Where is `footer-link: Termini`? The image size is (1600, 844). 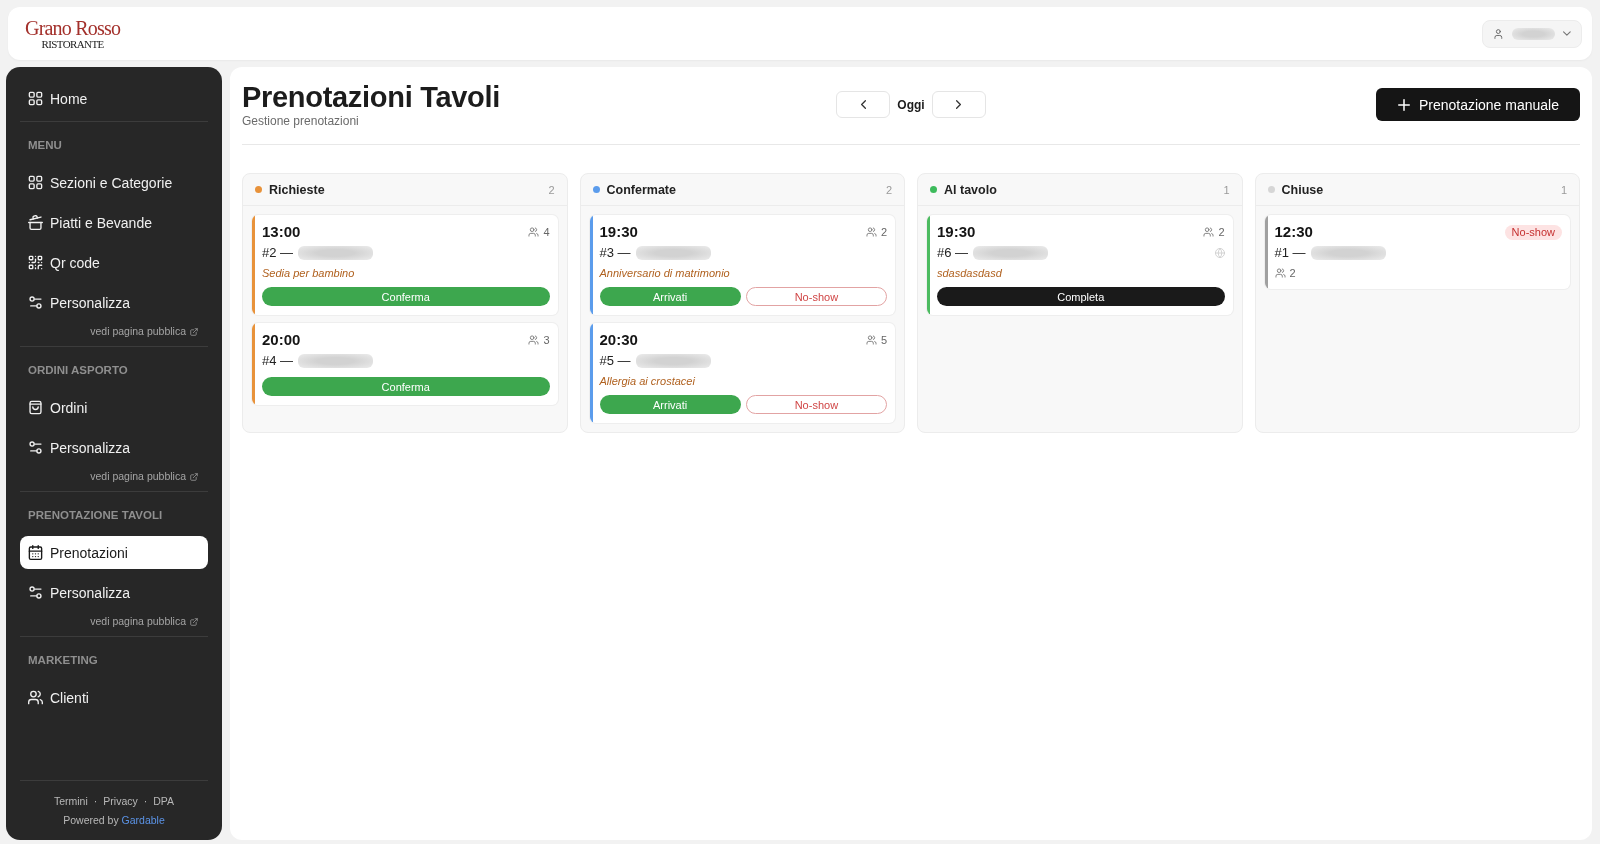 footer-link: Termini is located at coordinates (70, 801).